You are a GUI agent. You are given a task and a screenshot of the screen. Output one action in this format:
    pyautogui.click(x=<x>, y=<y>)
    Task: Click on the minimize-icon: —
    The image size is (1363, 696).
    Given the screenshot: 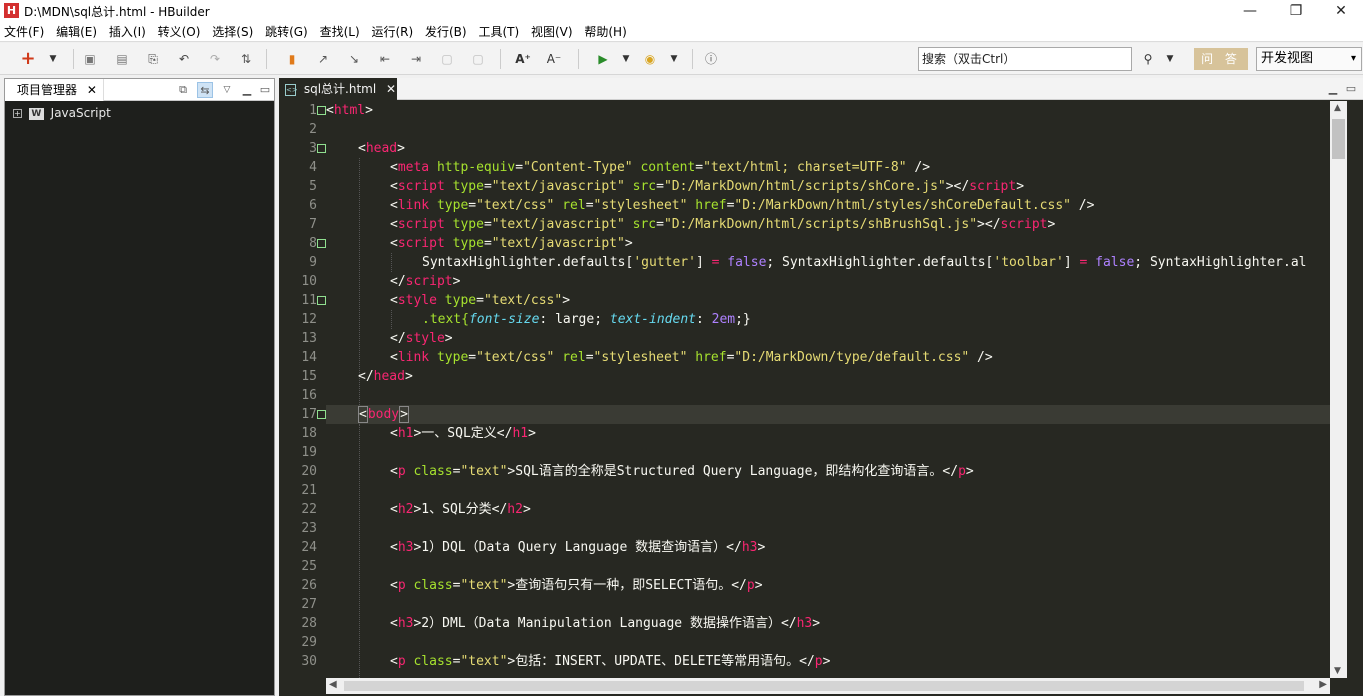 What is the action you would take?
    pyautogui.click(x=1250, y=11)
    